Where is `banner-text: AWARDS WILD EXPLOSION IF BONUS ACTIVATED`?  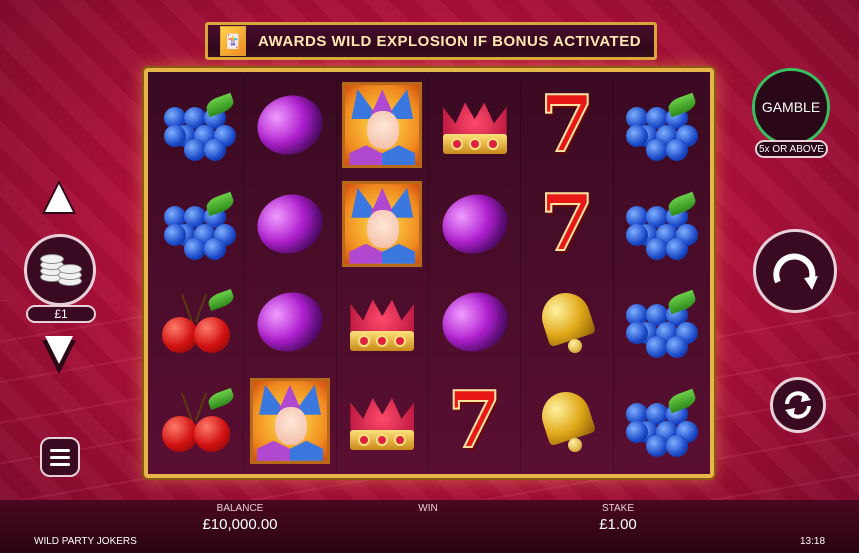 banner-text: AWARDS WILD EXPLOSION IF BONUS ACTIVATED is located at coordinates (450, 41).